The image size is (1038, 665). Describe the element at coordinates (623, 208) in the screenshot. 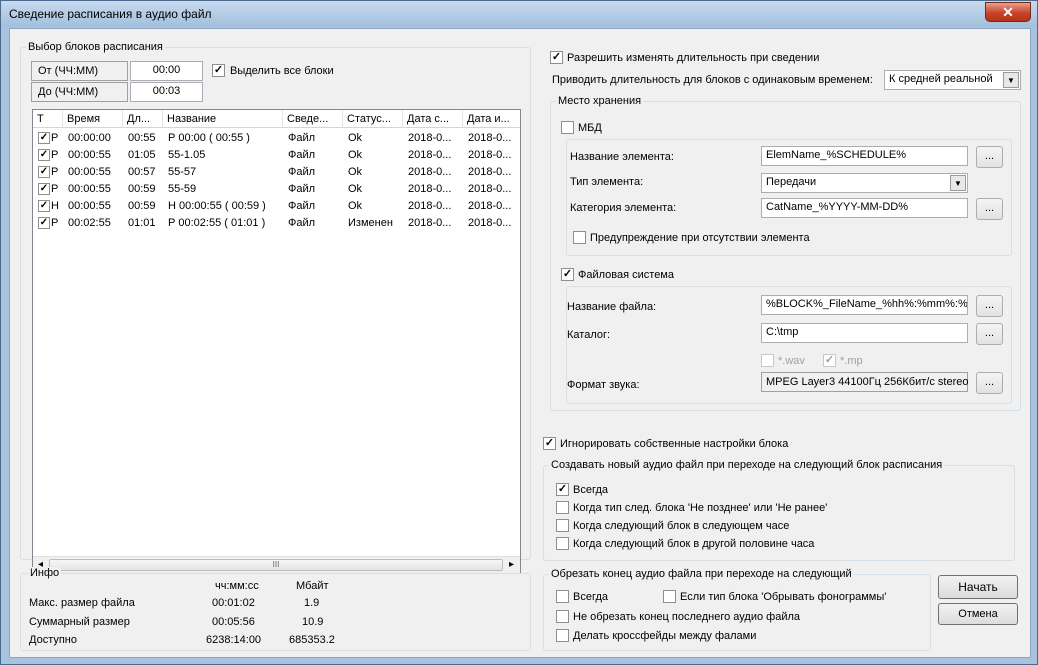

I see `elem-category-label: Категория элемента:` at that location.